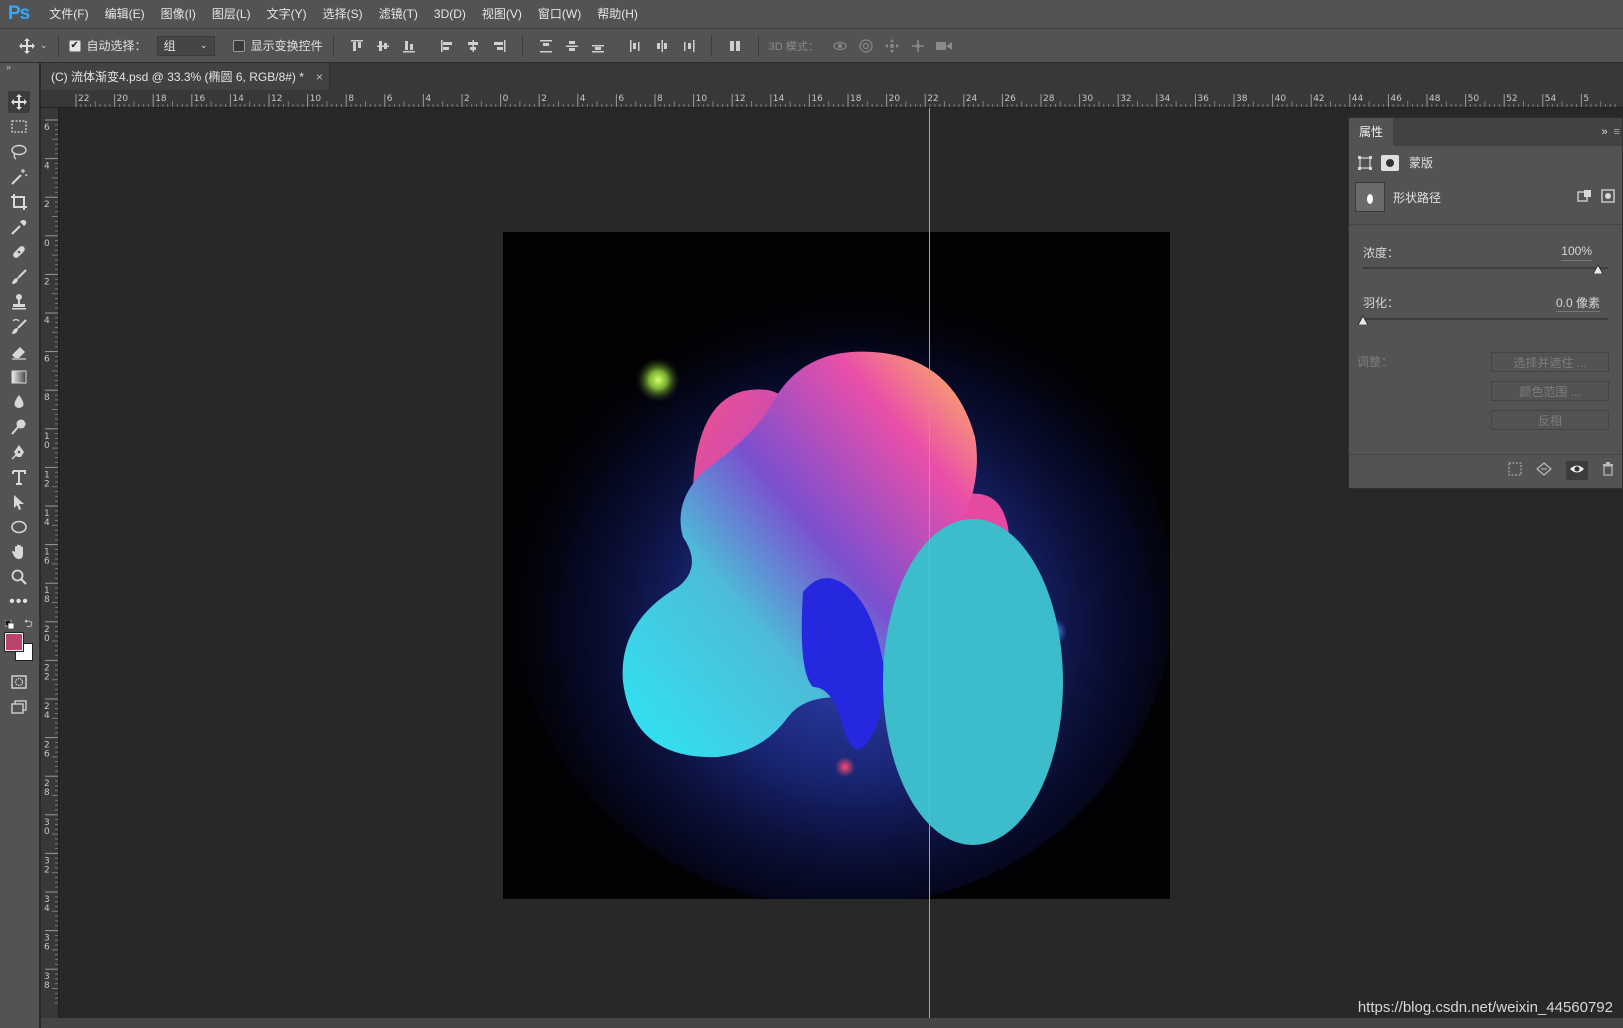  I want to click on menu-file: 文件(F), so click(68, 14).